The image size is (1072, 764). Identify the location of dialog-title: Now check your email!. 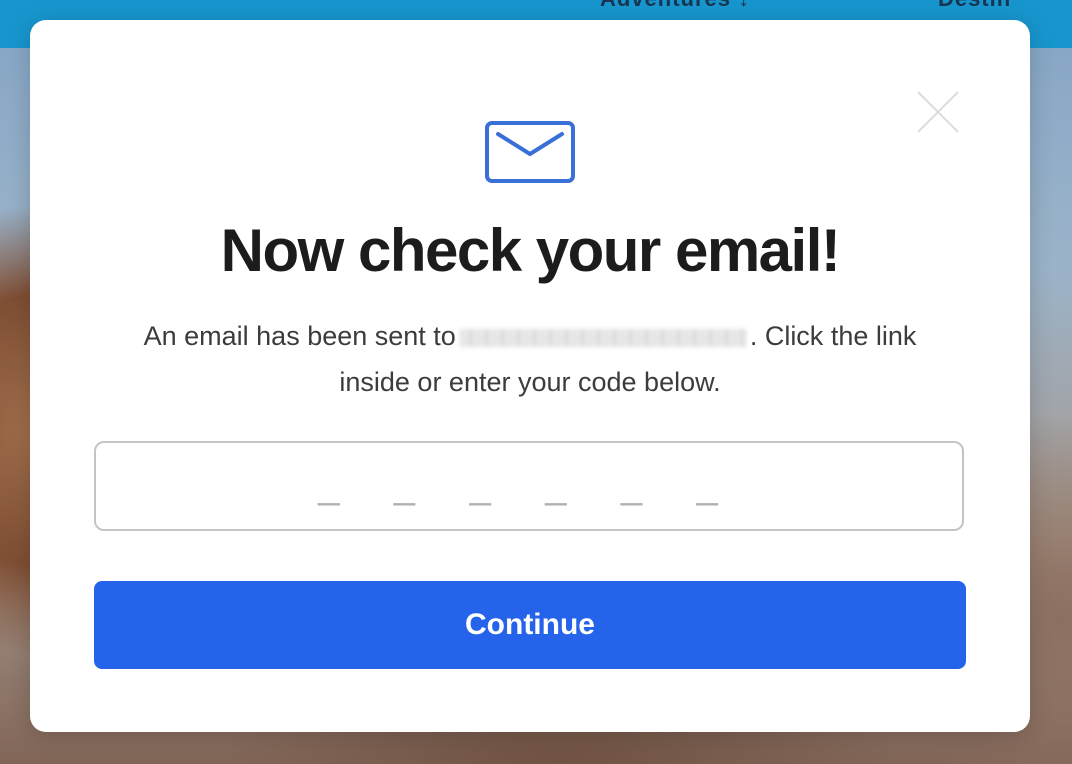
(530, 250).